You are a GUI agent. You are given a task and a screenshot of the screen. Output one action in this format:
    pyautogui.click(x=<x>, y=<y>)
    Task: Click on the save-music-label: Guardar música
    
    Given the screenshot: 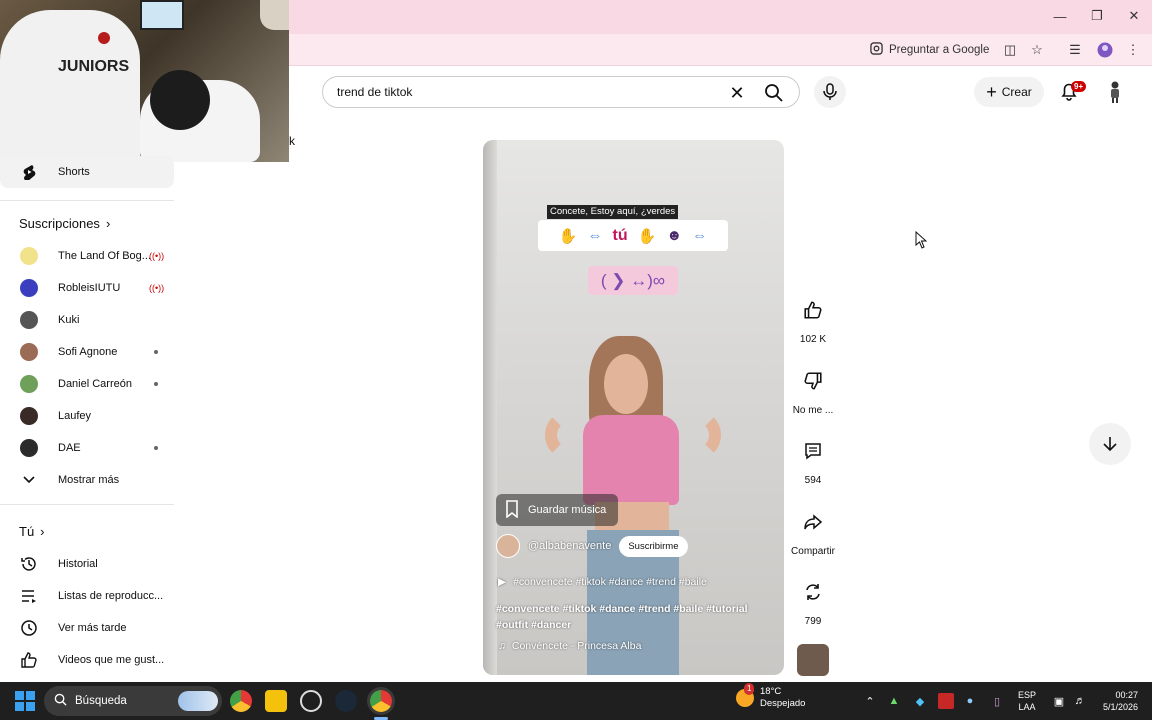 What is the action you would take?
    pyautogui.click(x=567, y=510)
    